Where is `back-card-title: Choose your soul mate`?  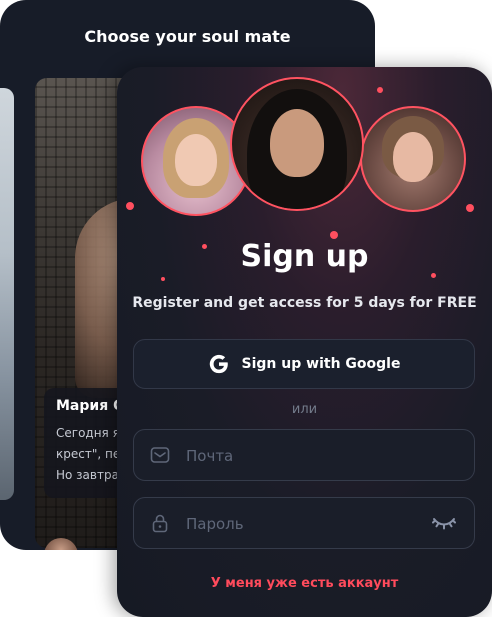 back-card-title: Choose your soul mate is located at coordinates (187, 36).